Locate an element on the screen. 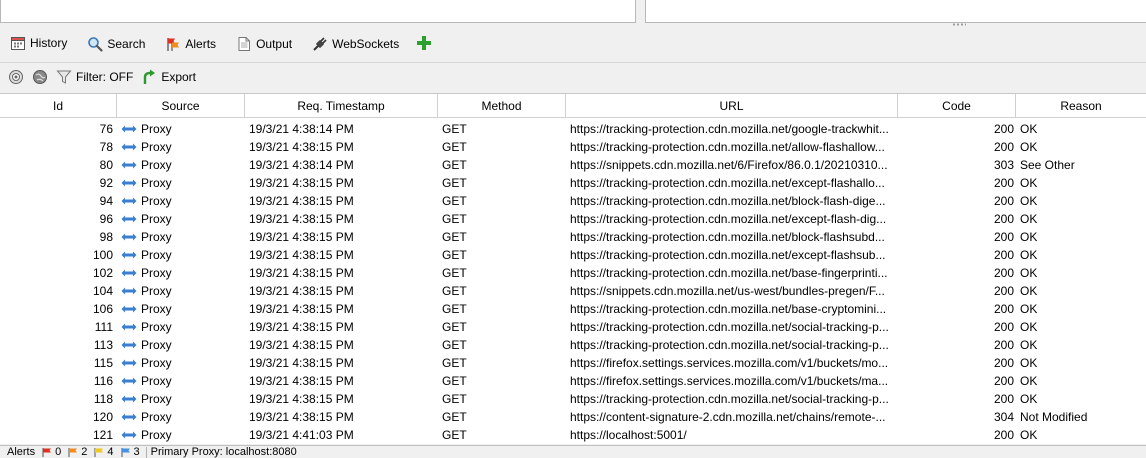 The image size is (1146, 458). filter-label: Filter: OFF is located at coordinates (105, 76).